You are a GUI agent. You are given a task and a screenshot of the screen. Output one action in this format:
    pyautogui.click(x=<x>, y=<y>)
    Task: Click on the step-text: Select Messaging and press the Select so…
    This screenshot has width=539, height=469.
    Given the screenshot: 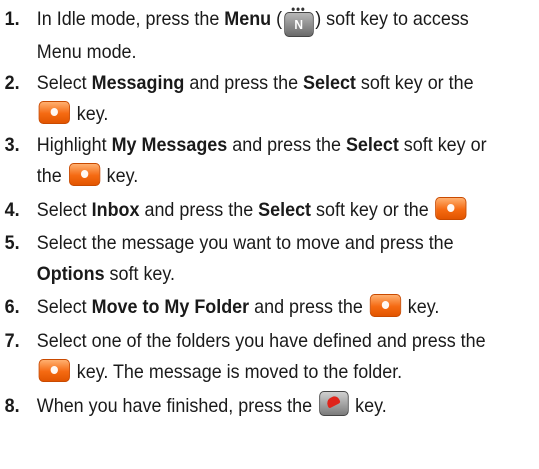 What is the action you would take?
    pyautogui.click(x=255, y=98)
    